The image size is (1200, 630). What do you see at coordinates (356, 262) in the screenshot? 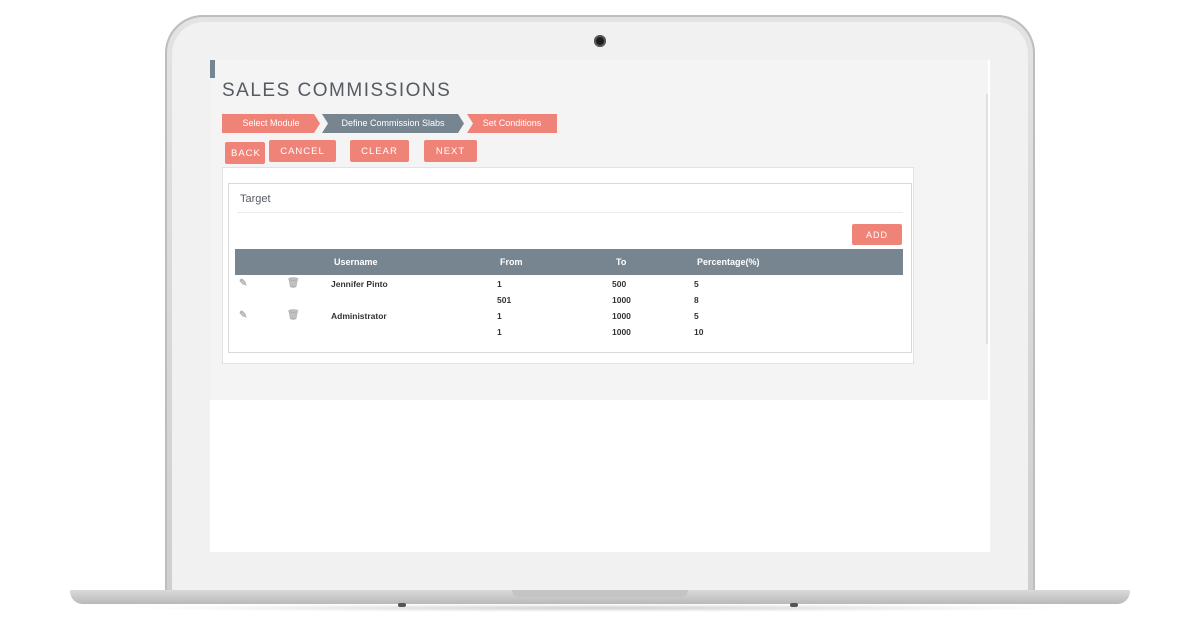
I see `column-header-username: Username` at bounding box center [356, 262].